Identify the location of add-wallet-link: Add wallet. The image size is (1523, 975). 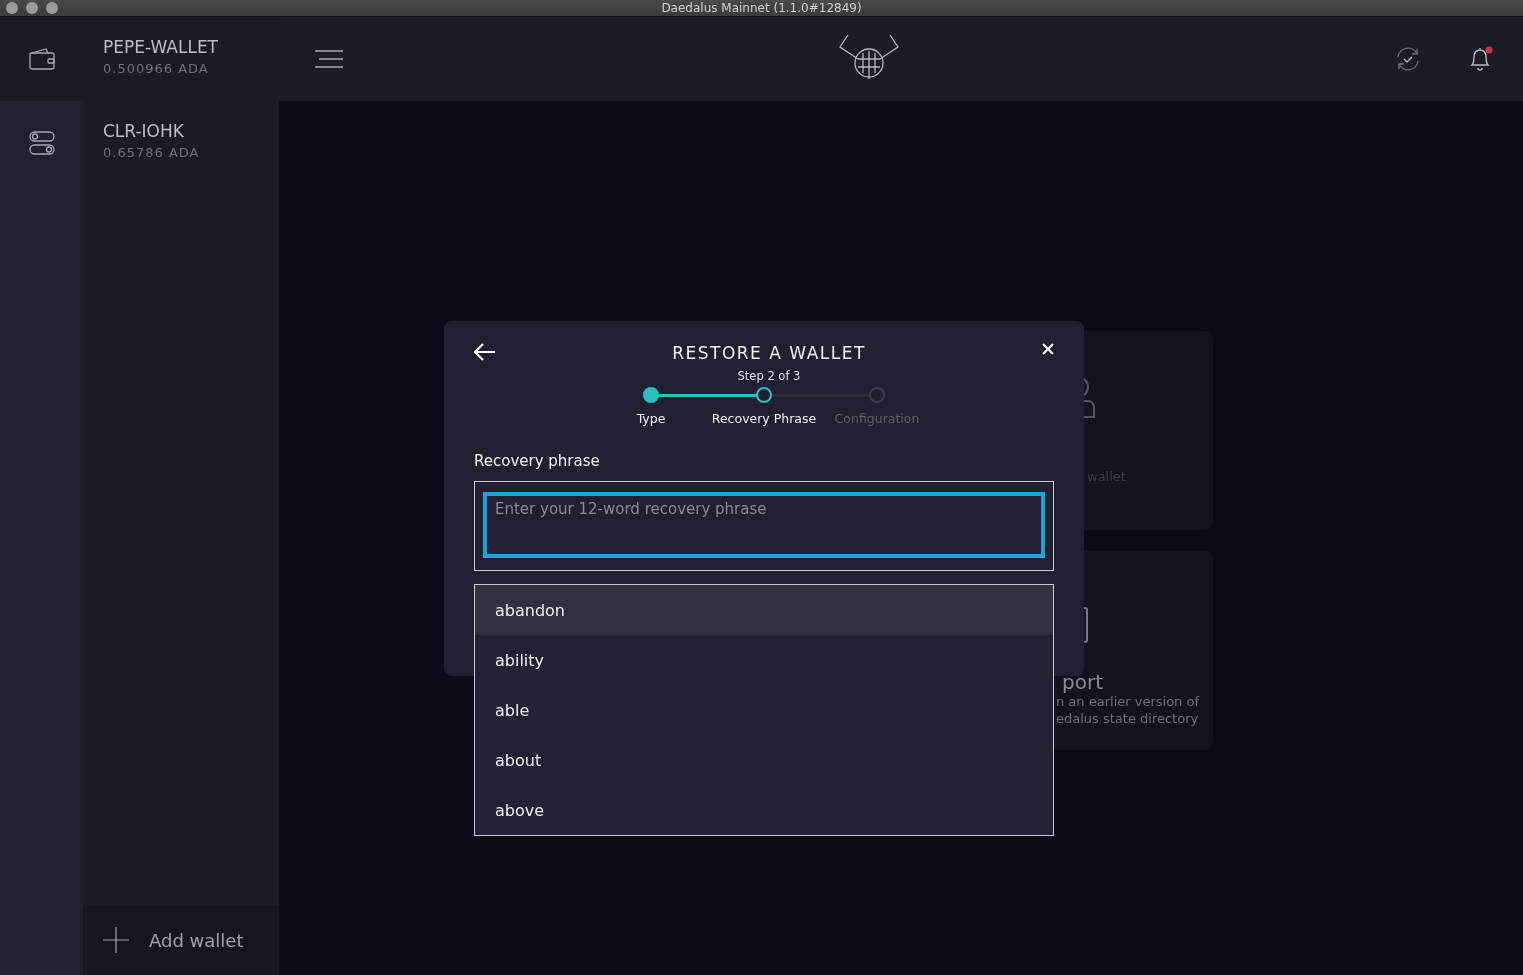
(196, 940).